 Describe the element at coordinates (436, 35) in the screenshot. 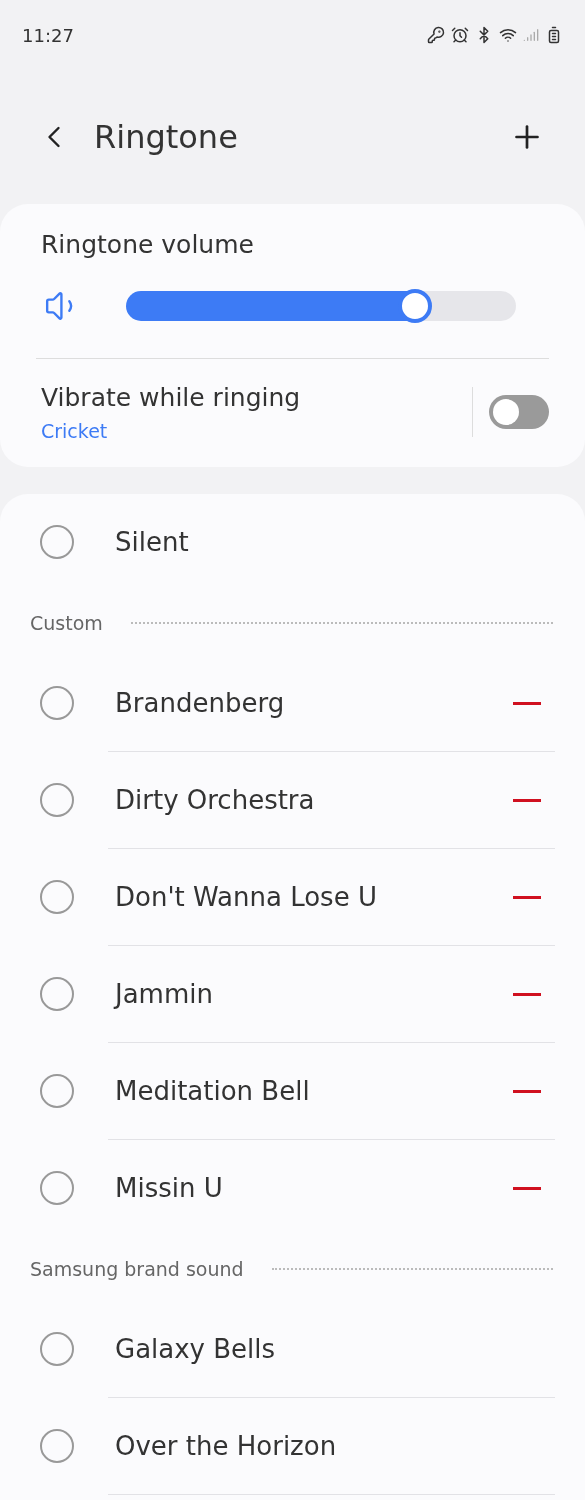

I see `key-icon` at that location.